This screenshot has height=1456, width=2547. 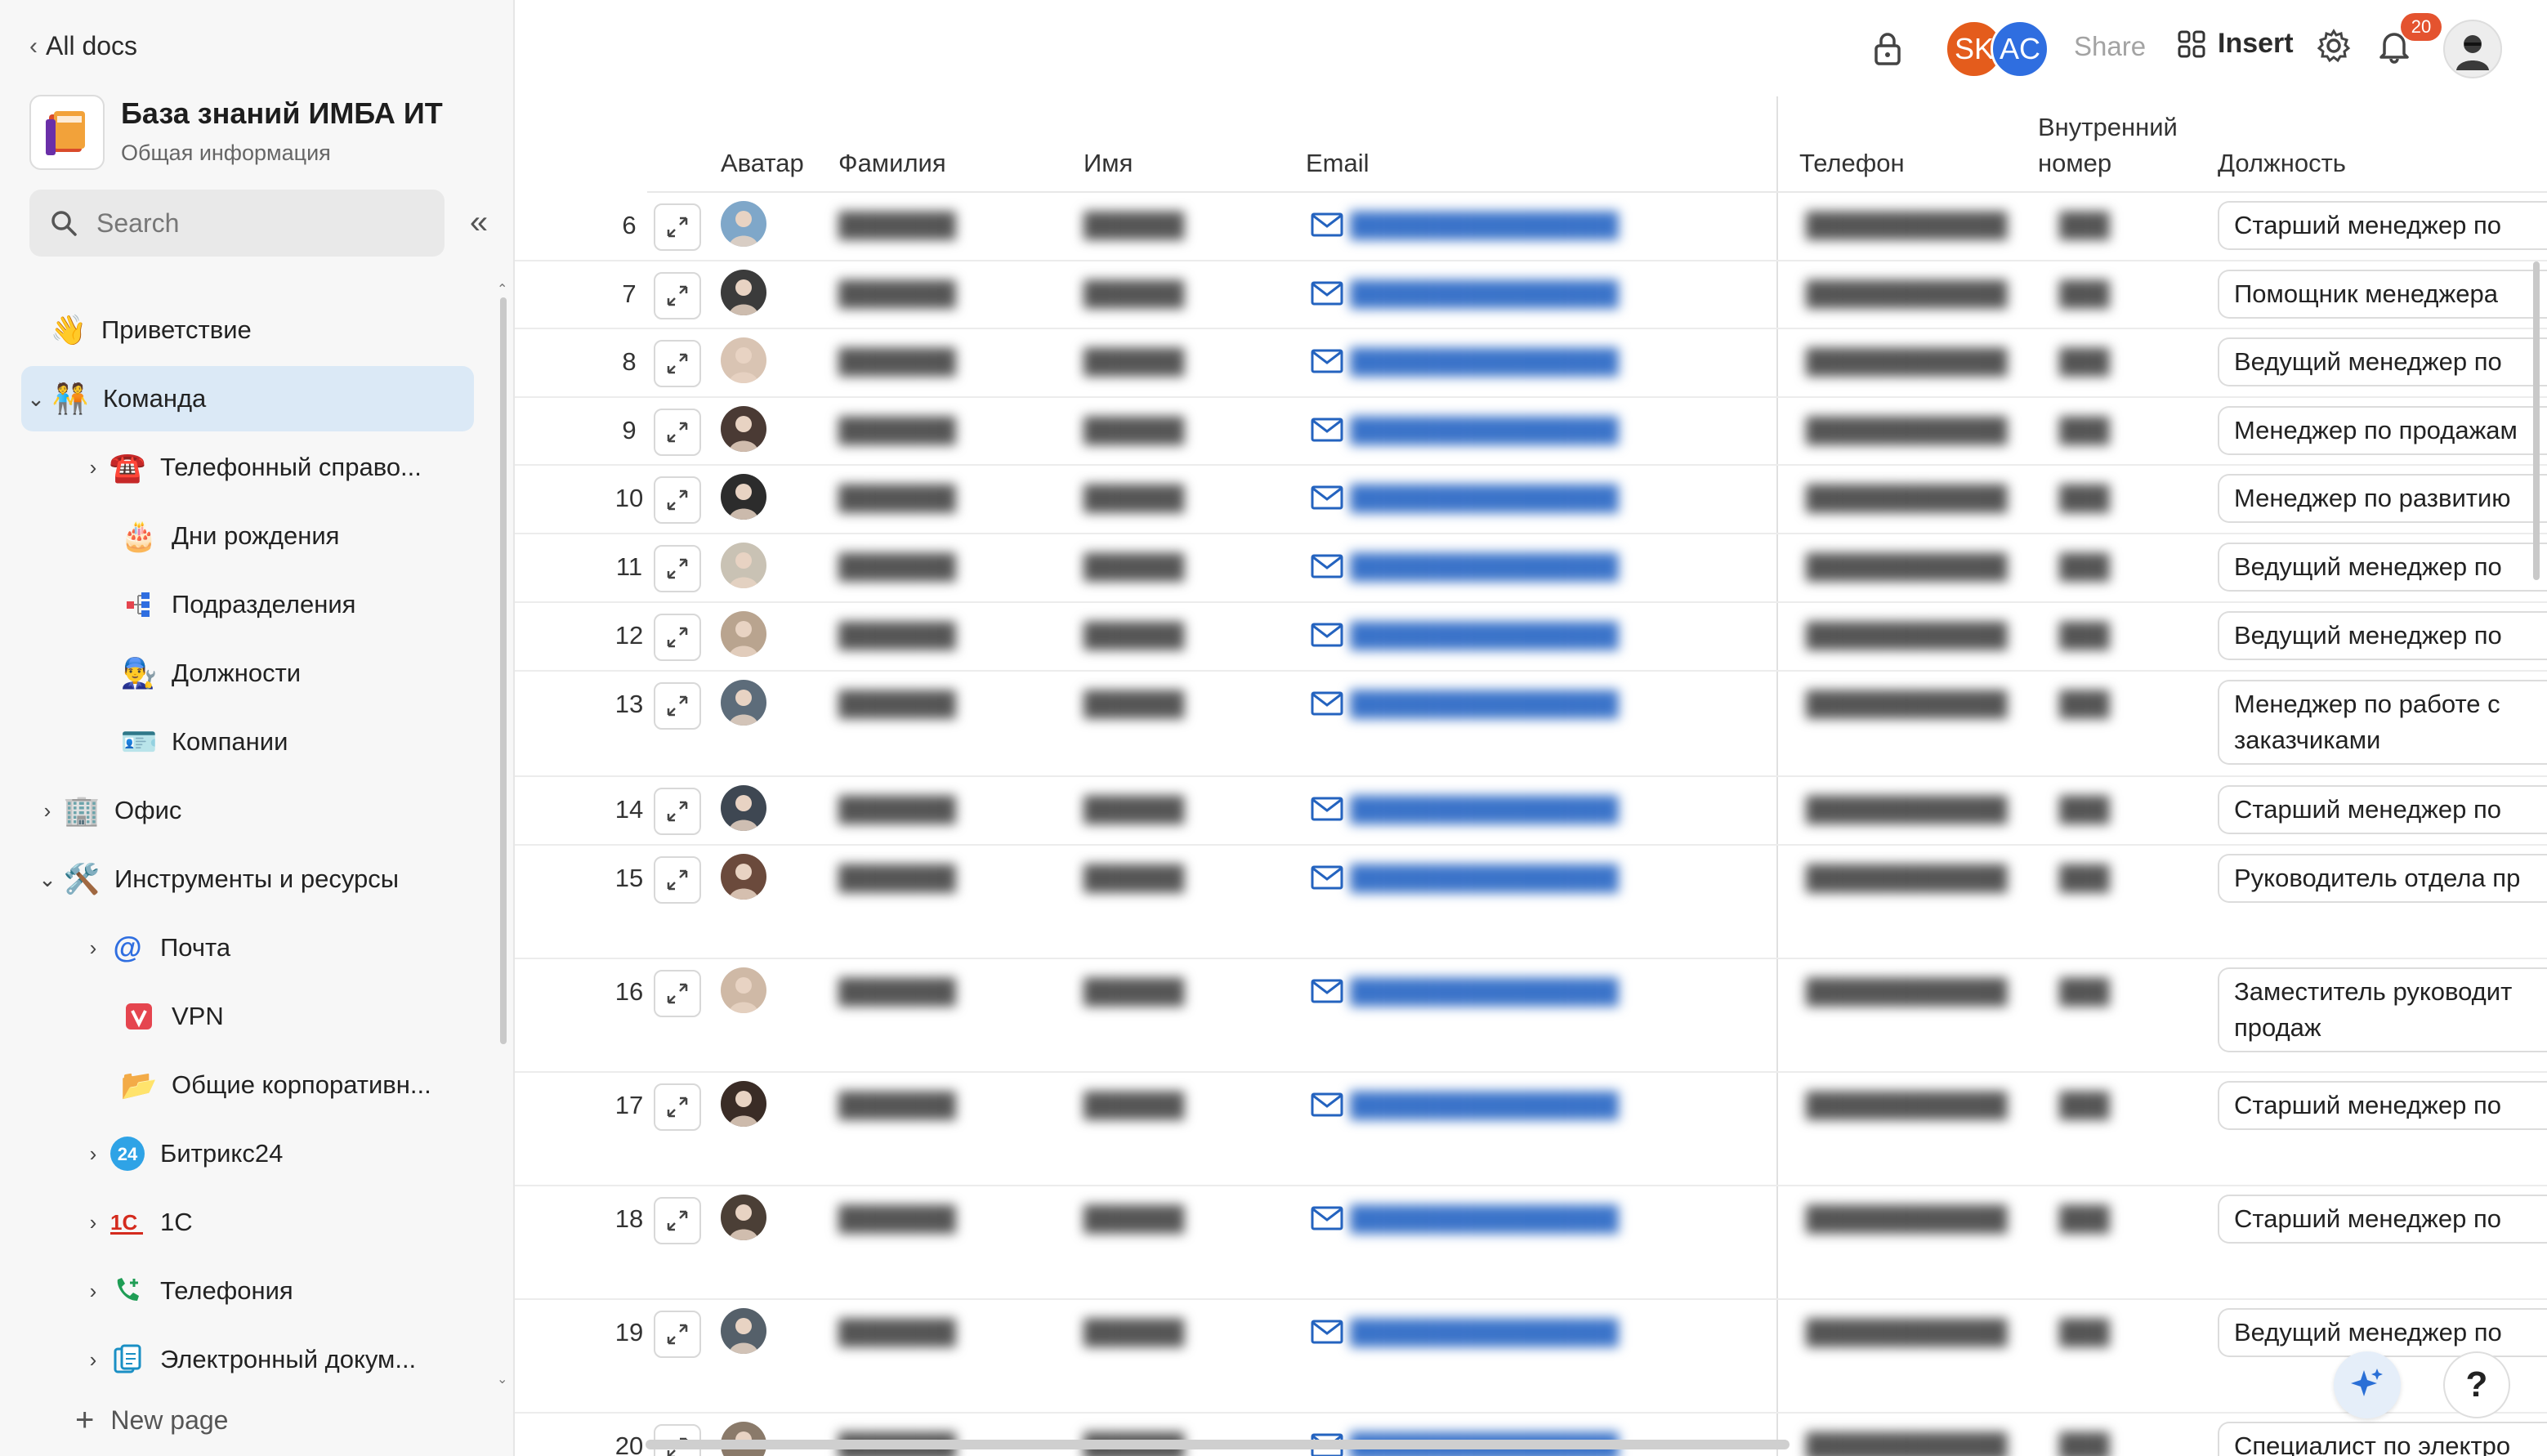 I want to click on column-header-phone: Телефон, so click(x=1852, y=163).